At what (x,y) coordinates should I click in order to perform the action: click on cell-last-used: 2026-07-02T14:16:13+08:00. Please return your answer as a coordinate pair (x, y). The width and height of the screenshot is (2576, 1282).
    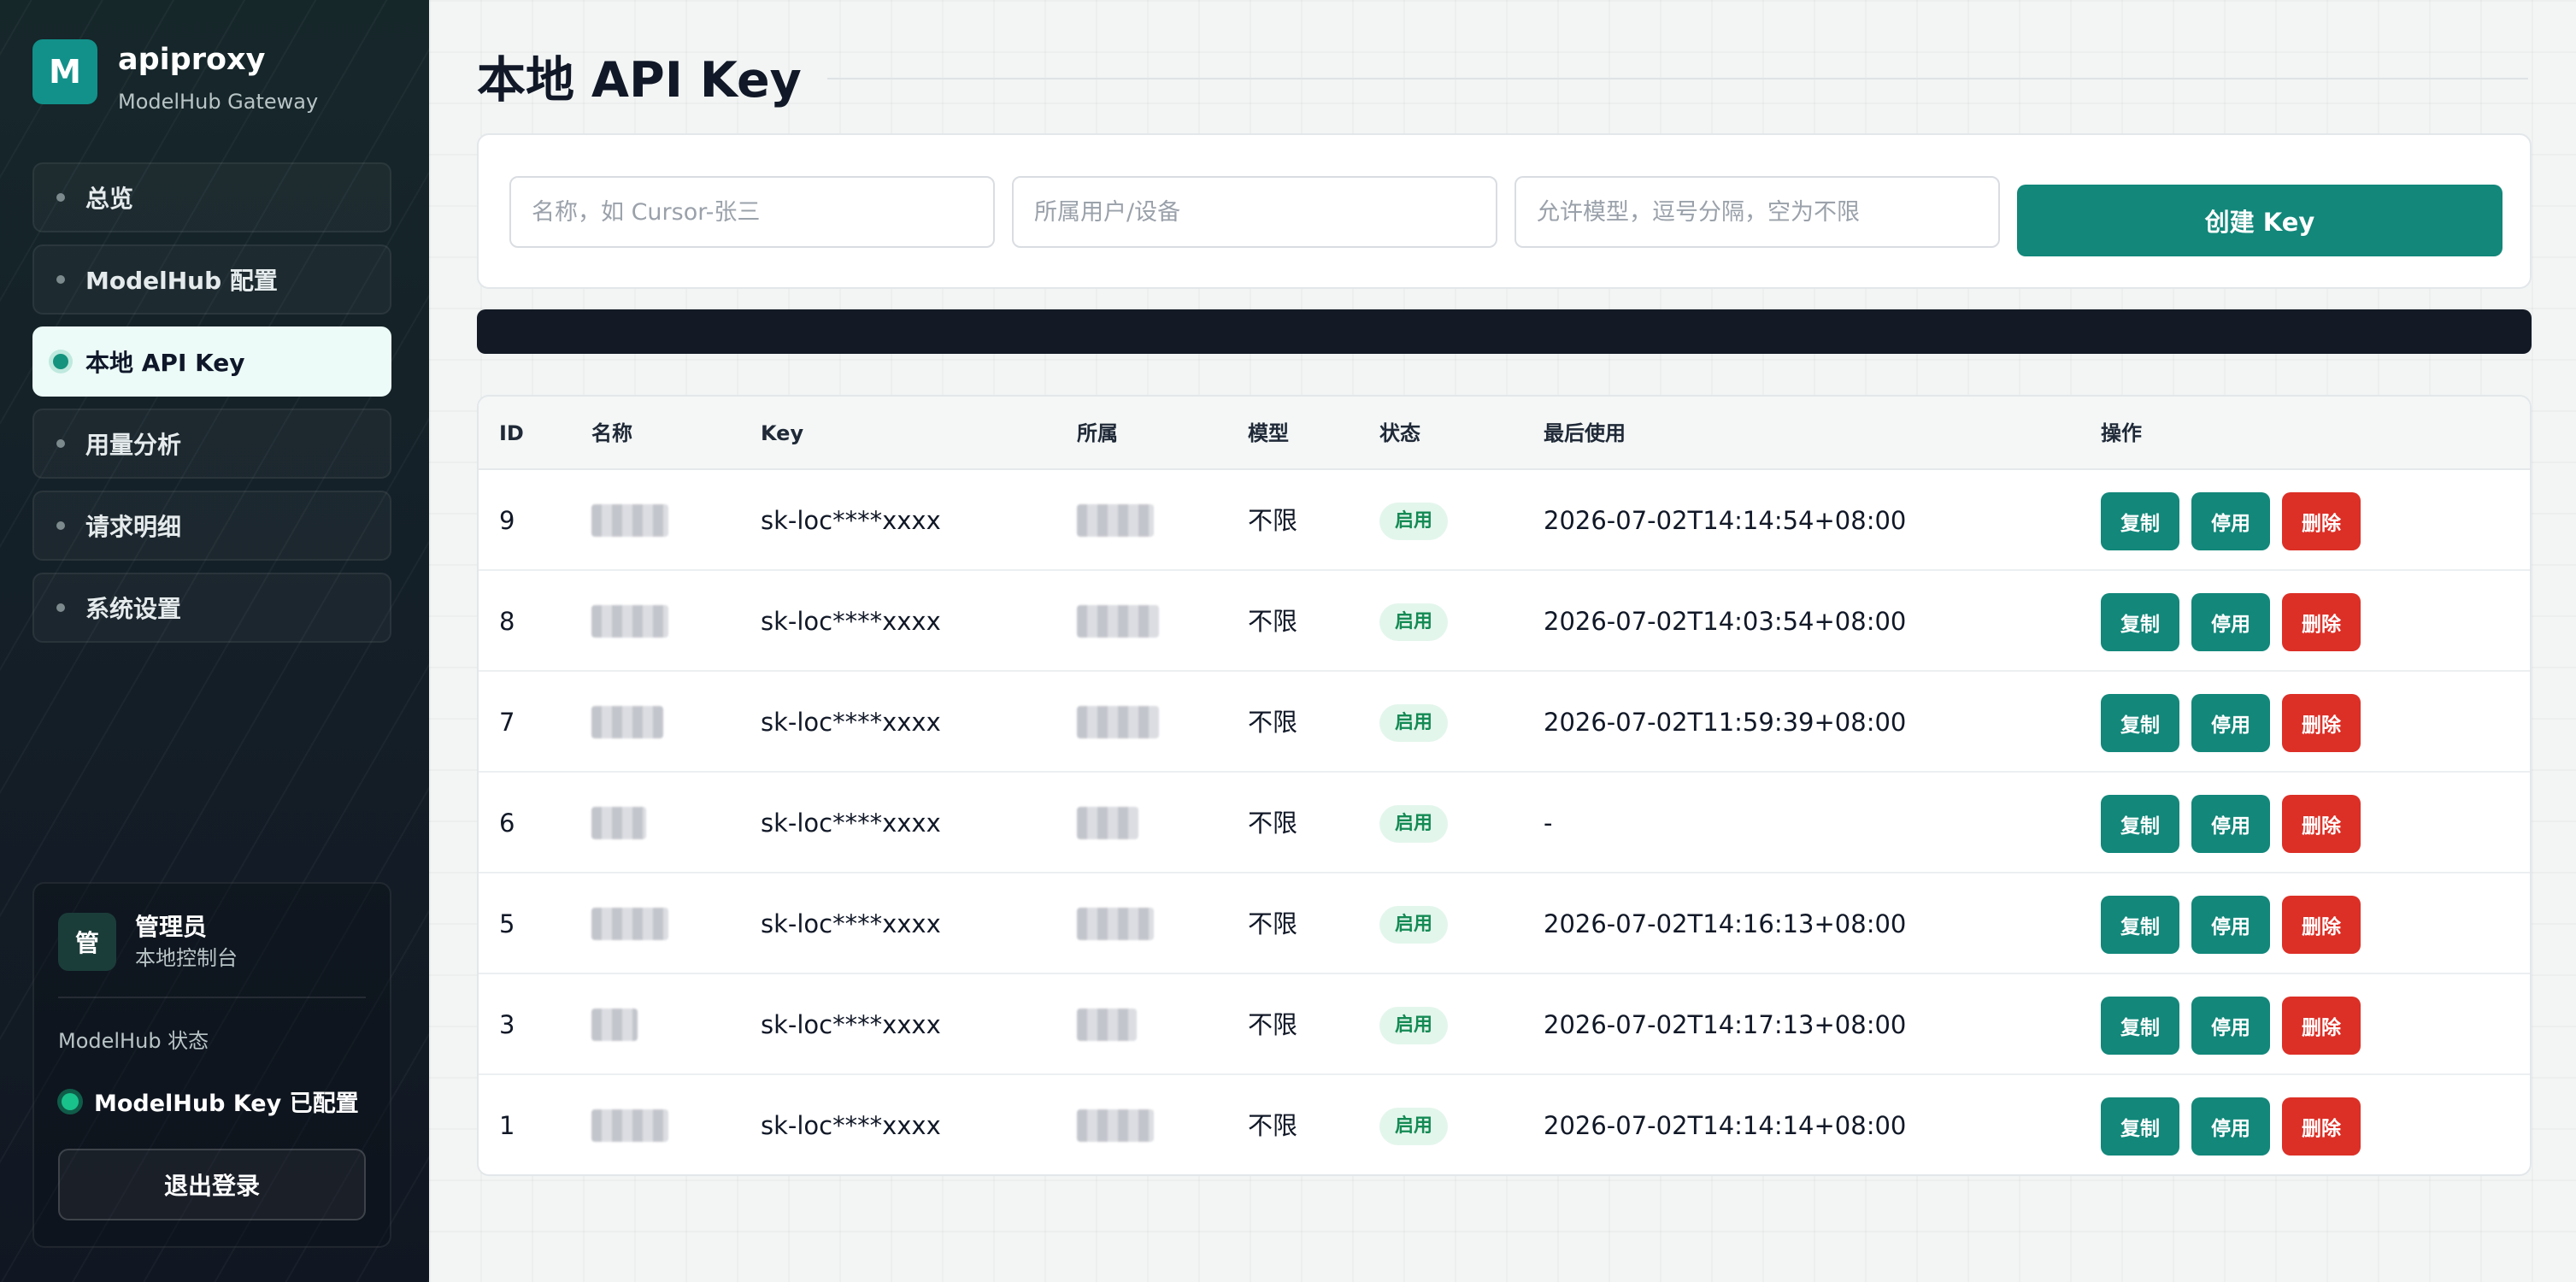
    Looking at the image, I should click on (1725, 923).